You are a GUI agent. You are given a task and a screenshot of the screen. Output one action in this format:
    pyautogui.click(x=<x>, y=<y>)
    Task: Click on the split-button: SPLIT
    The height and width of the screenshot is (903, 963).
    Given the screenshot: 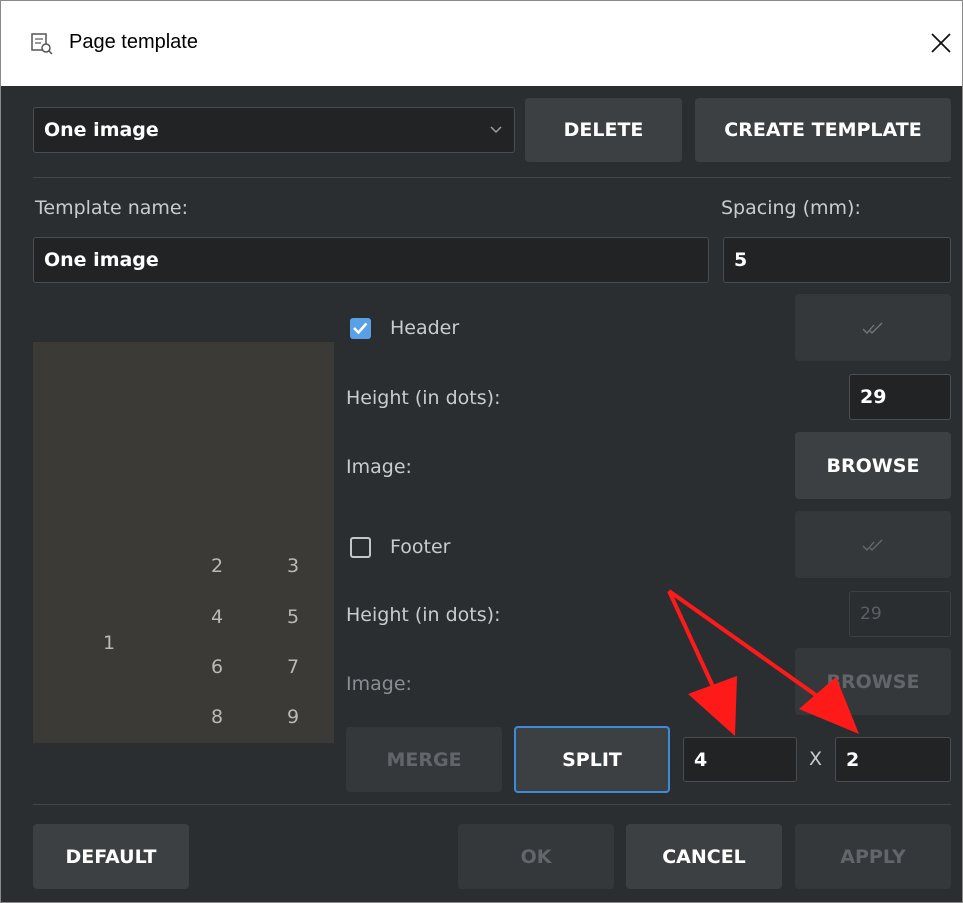 What is the action you would take?
    pyautogui.click(x=592, y=759)
    